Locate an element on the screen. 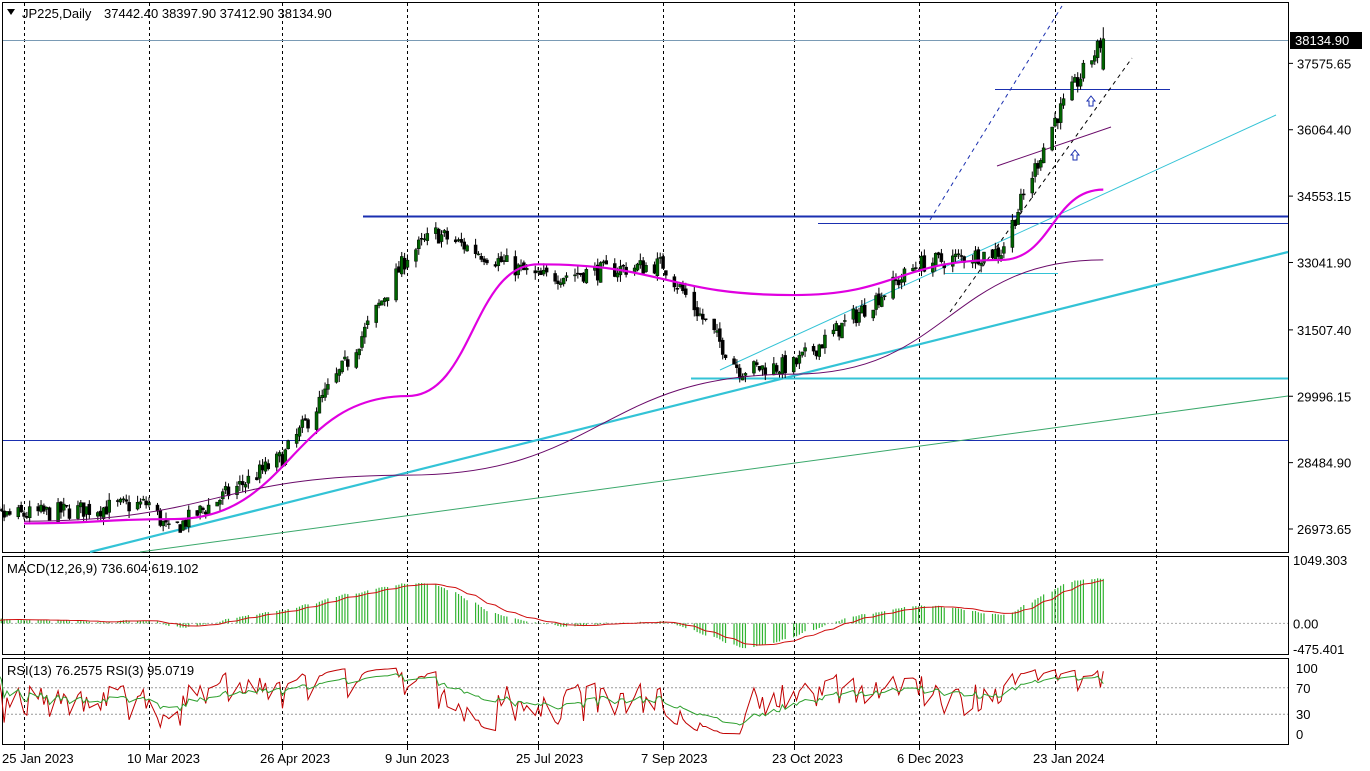 This screenshot has height=771, width=1370. rsi-label: RSI(13) 76.2575 RSI(3) 95.0719 is located at coordinates (100, 670).